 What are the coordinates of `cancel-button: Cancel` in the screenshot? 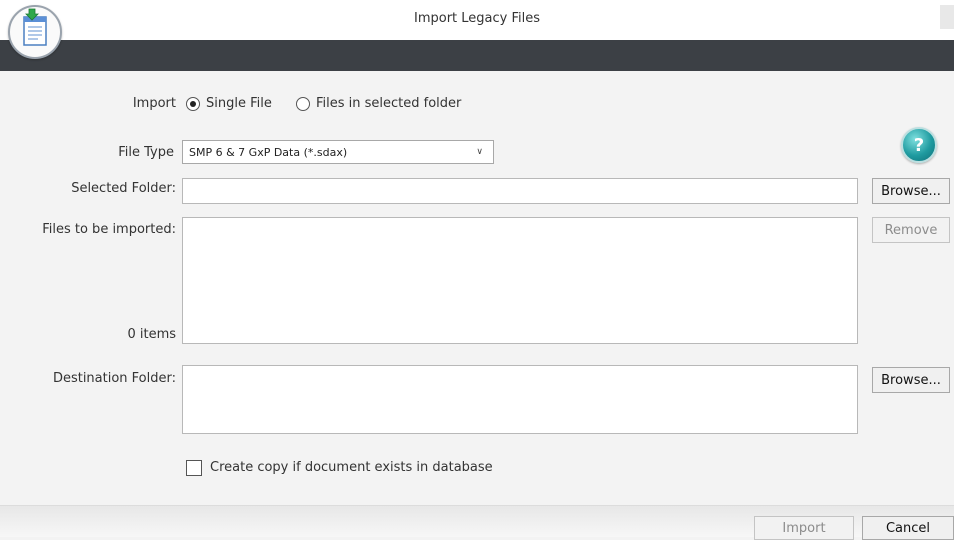 It's located at (908, 528).